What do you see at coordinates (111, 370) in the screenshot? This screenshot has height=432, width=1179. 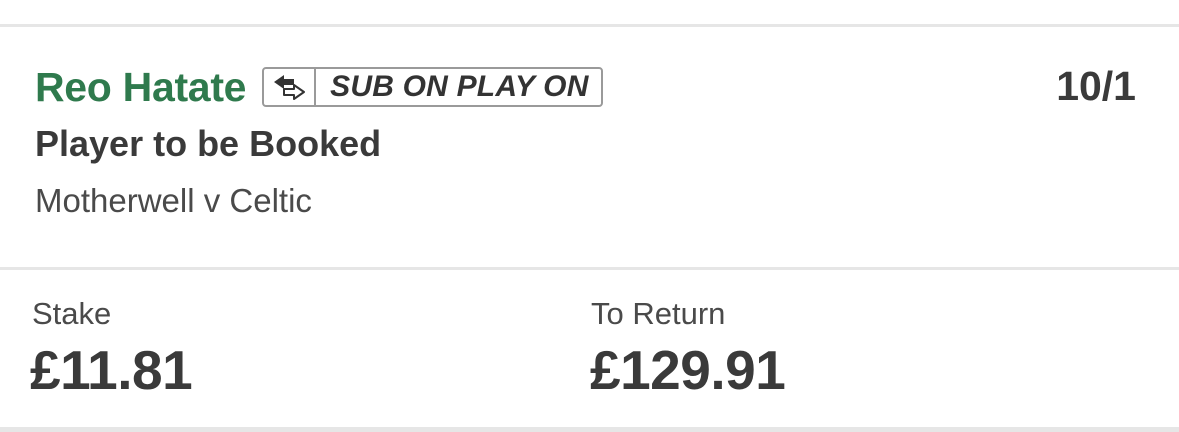 I see `stake-amount: £11.81` at bounding box center [111, 370].